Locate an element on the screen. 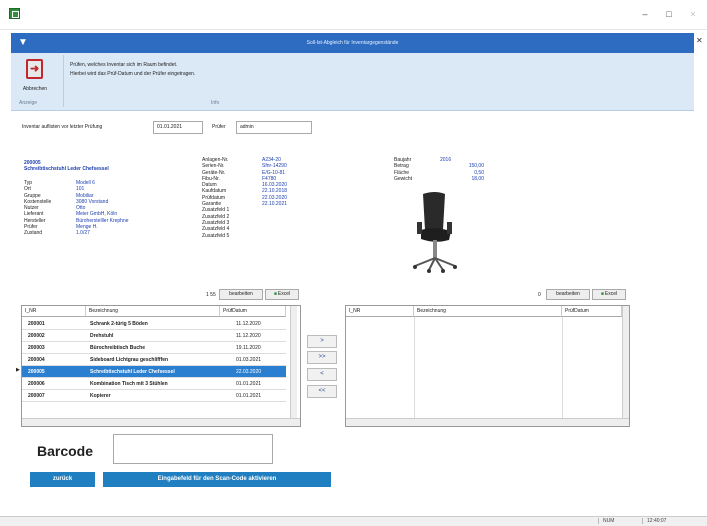 The width and height of the screenshot is (707, 526). row-name: Sideboard Lichtgrau geschlifffen is located at coordinates (129, 360).